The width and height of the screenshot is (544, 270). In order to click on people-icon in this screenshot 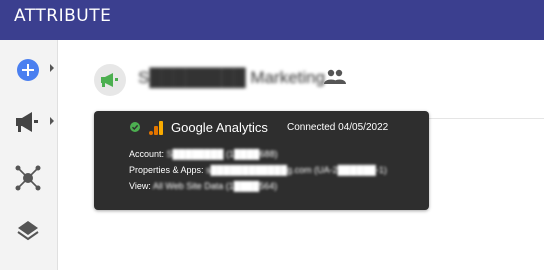, I will do `click(335, 77)`.